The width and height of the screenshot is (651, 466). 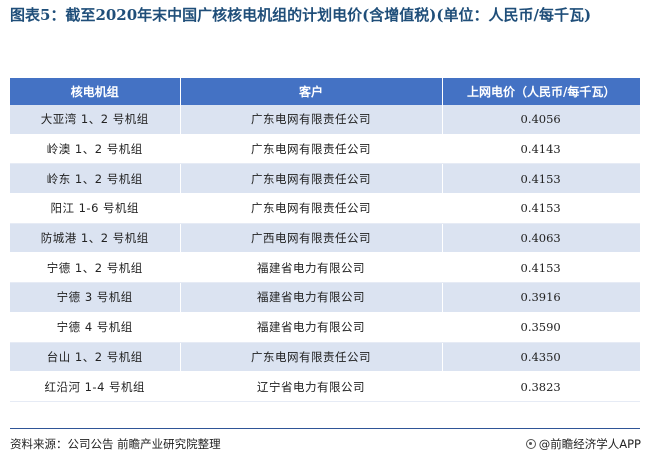 I want to click on unit-cell: 宁德 4 号机组, so click(x=95, y=327).